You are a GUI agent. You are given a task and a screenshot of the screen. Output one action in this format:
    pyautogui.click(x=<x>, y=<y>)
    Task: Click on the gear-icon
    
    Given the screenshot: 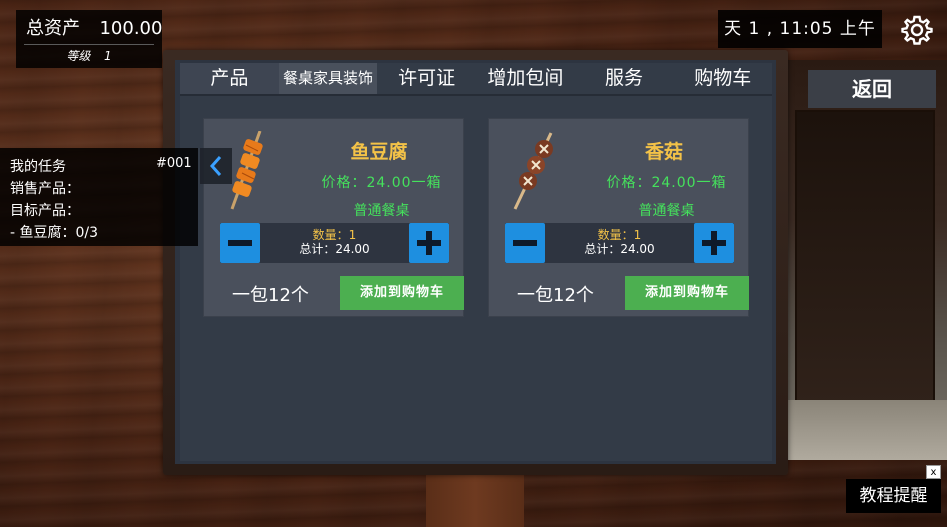 What is the action you would take?
    pyautogui.click(x=917, y=30)
    